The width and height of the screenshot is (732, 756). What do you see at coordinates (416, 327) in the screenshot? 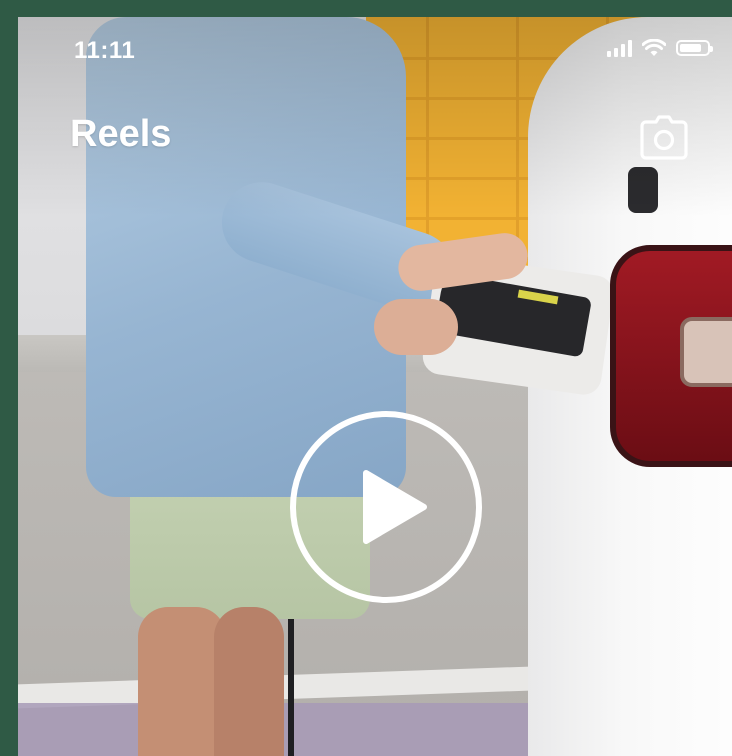
I see `person-hand` at bounding box center [416, 327].